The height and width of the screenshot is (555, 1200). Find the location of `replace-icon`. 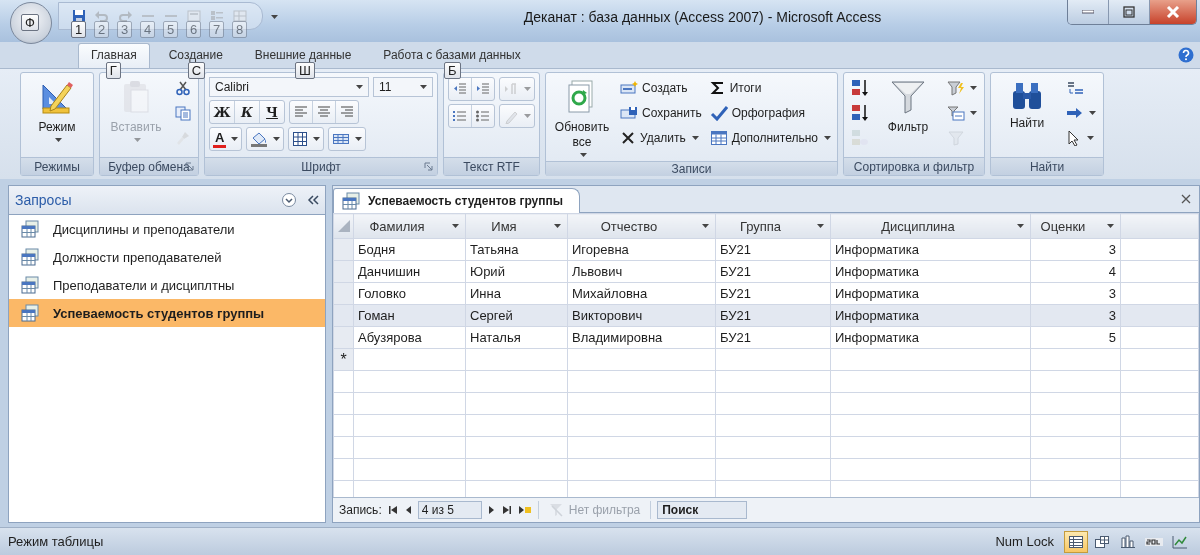

replace-icon is located at coordinates (1075, 88).